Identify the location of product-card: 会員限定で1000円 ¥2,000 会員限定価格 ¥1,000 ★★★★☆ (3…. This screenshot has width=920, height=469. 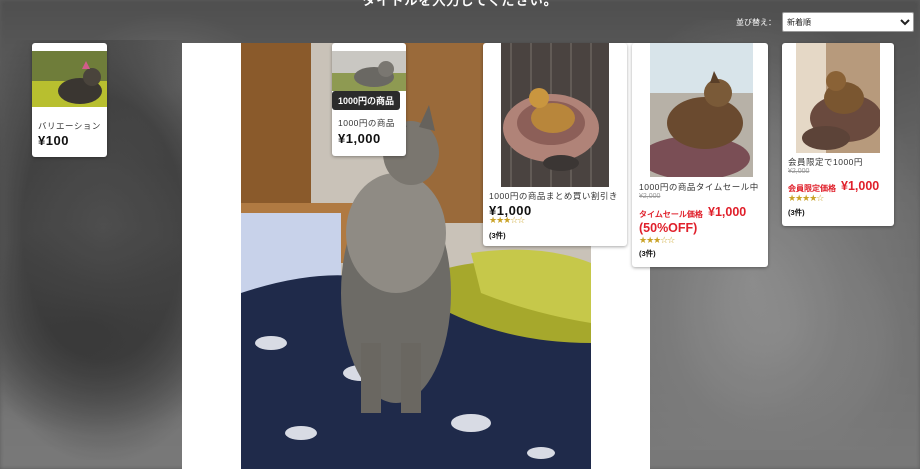
(838, 134).